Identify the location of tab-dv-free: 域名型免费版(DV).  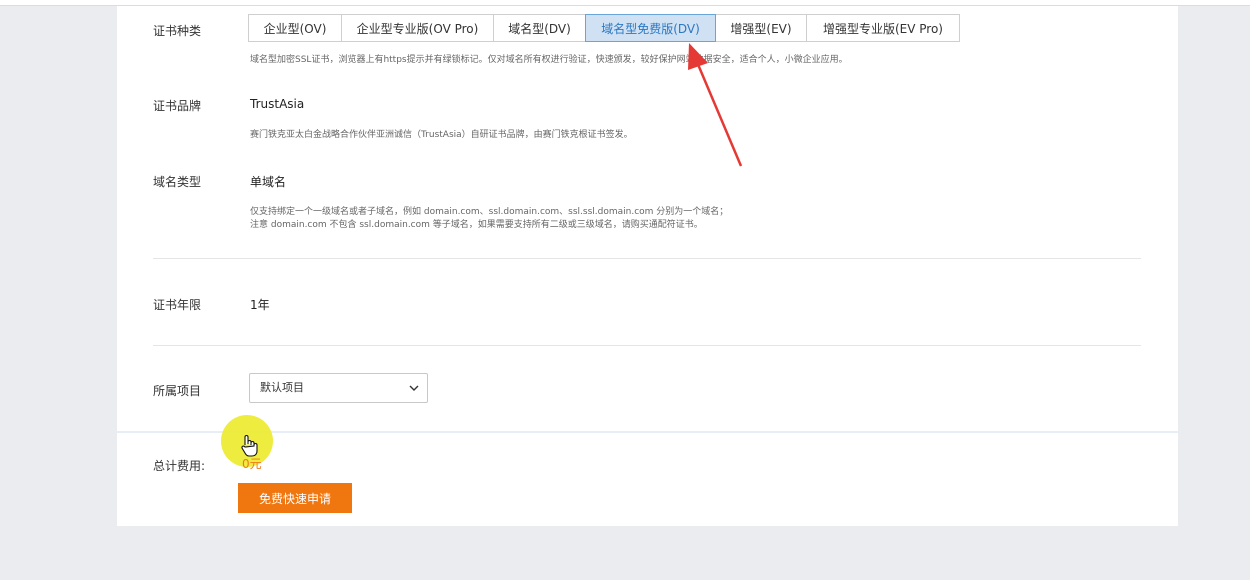
(650, 28).